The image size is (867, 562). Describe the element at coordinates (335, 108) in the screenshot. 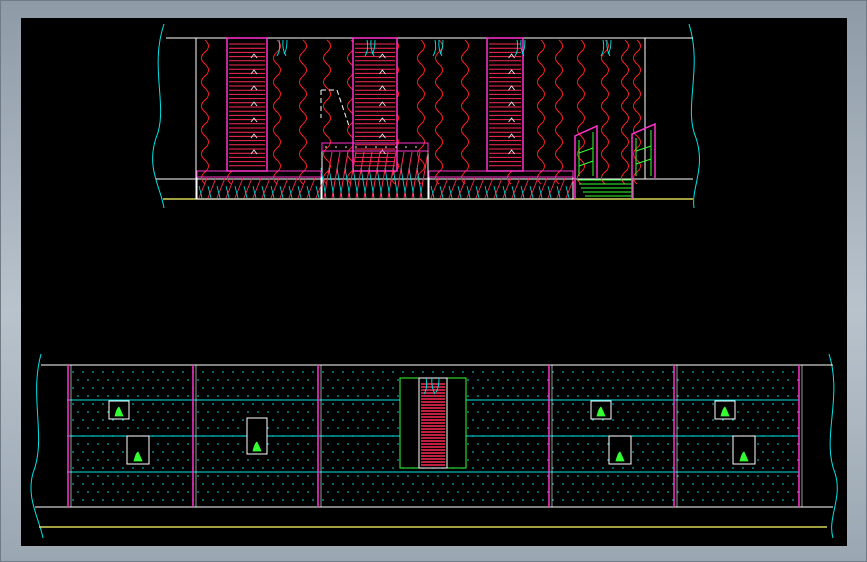

I see `dashed-callout` at that location.